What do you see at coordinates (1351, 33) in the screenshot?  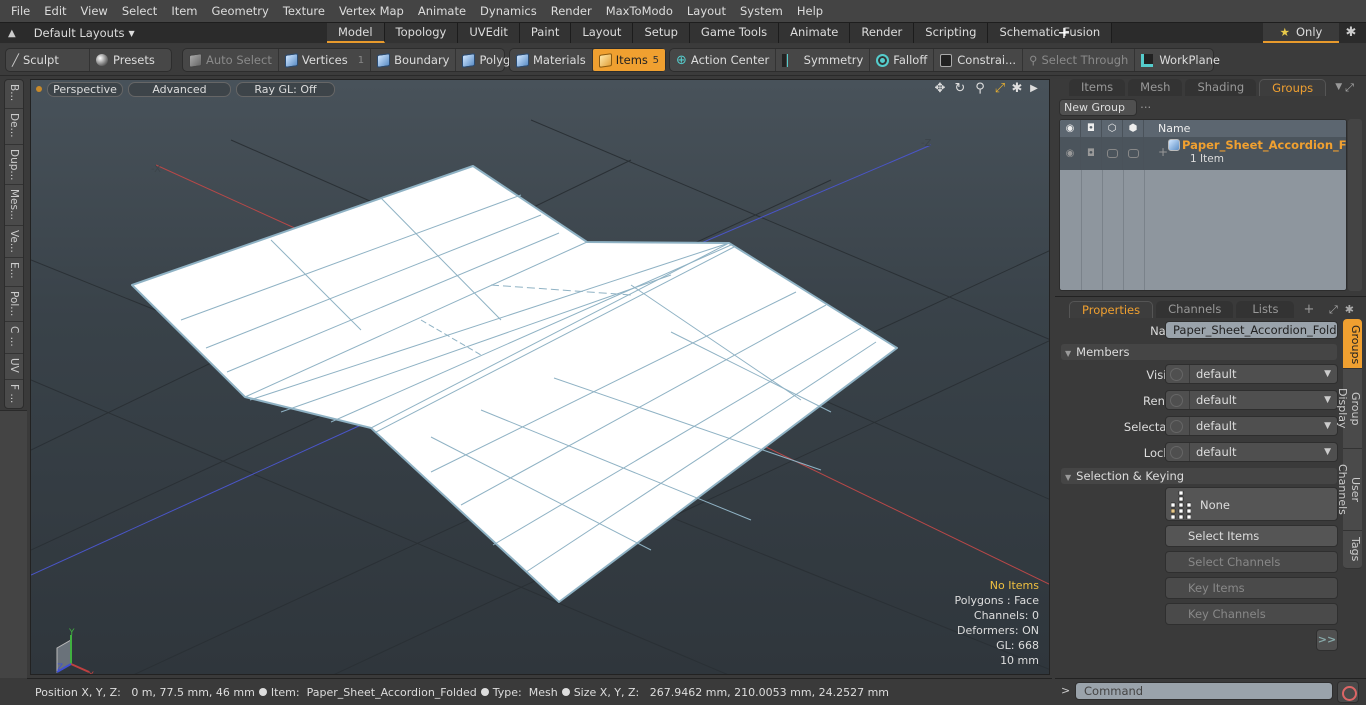 I see `gear-icon: ✱` at bounding box center [1351, 33].